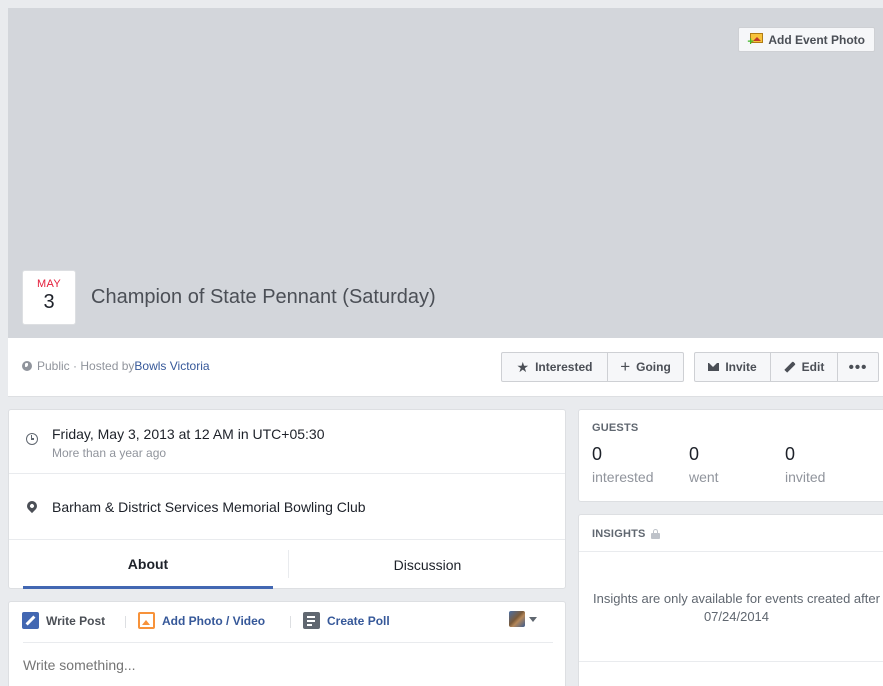 The width and height of the screenshot is (883, 686). I want to click on post-composer: Write Post Add Photo / Video Create Poll, so click(287, 643).